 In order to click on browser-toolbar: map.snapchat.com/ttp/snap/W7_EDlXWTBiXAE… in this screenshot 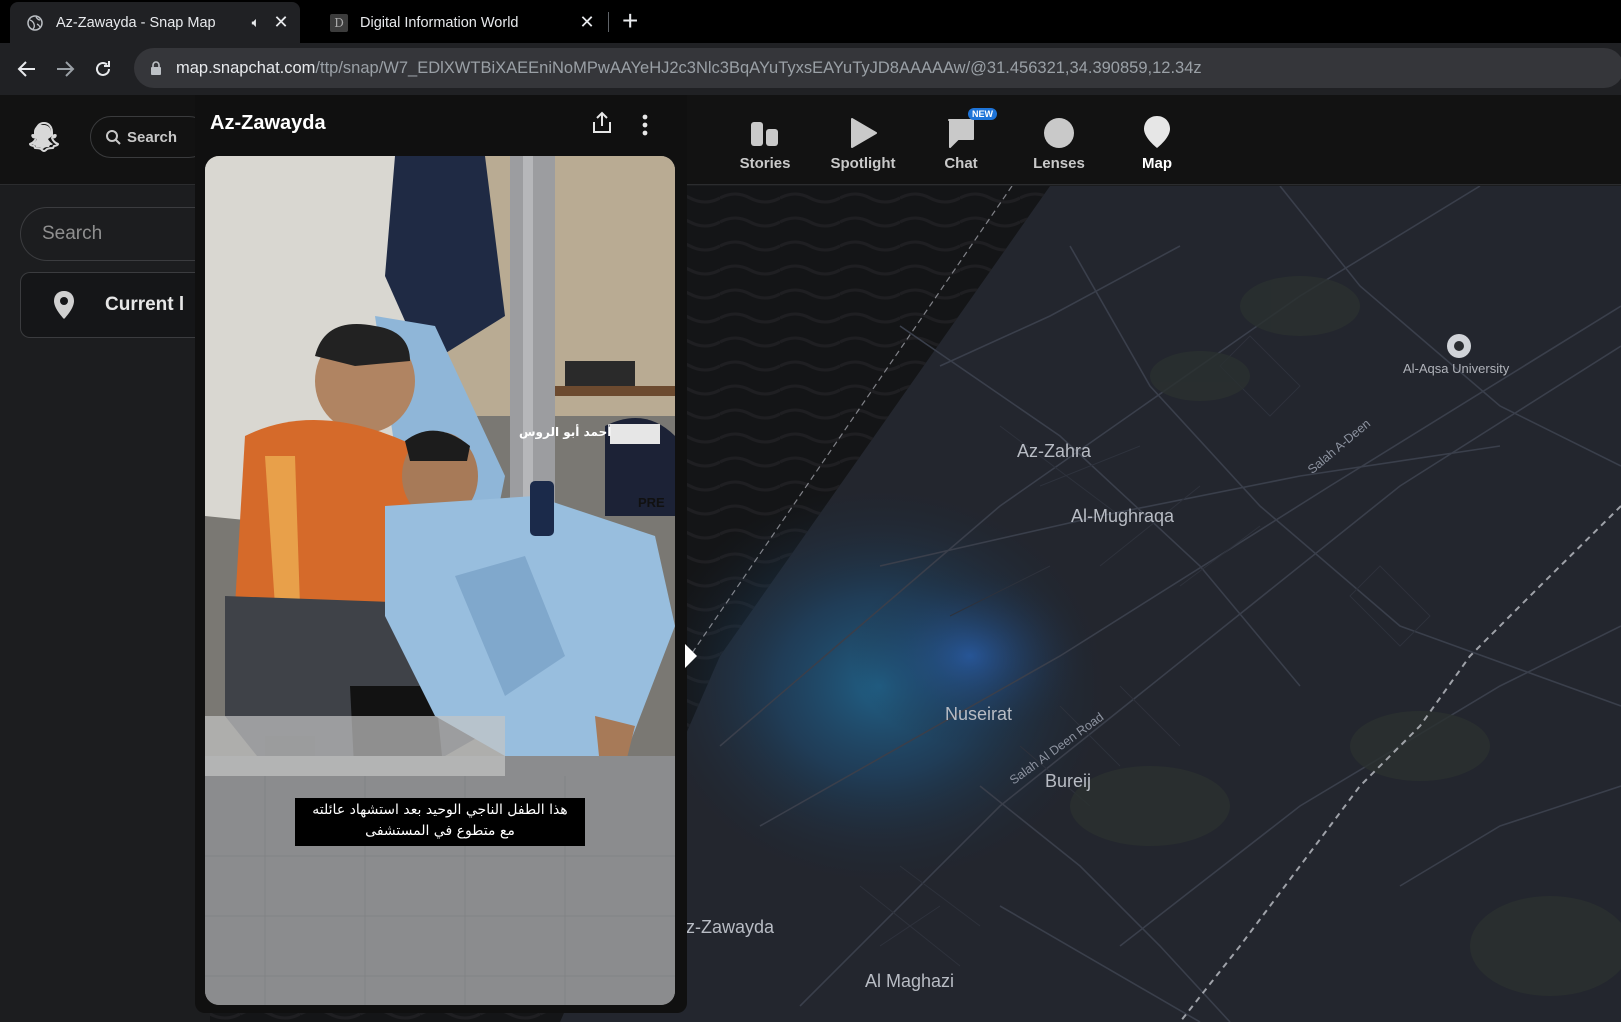, I will do `click(810, 69)`.